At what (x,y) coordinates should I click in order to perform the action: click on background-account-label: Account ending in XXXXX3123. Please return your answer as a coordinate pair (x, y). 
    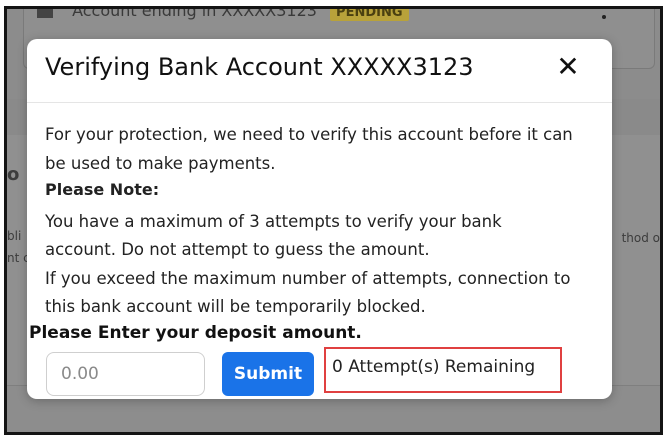
    Looking at the image, I should click on (194, 13).